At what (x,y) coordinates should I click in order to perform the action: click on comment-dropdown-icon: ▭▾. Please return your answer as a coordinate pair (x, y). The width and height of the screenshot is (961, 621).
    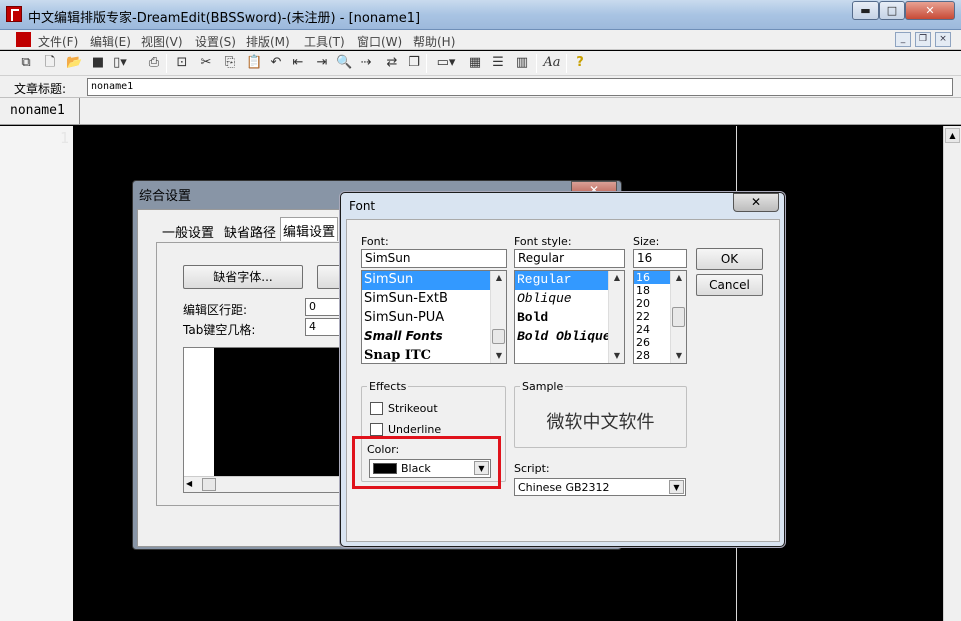
    Looking at the image, I should click on (446, 63).